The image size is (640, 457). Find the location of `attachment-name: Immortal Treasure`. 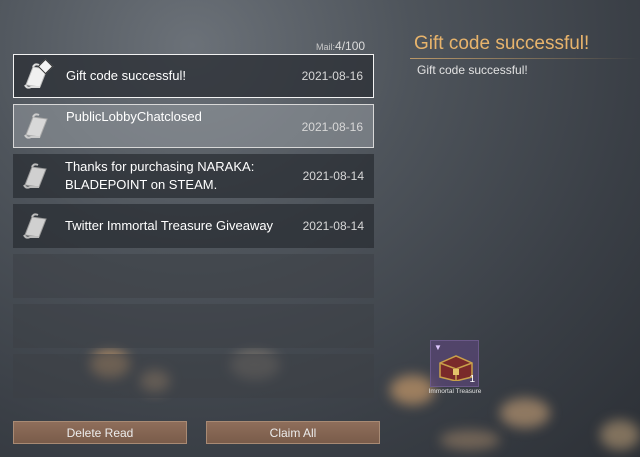

attachment-name: Immortal Treasure is located at coordinates (455, 391).